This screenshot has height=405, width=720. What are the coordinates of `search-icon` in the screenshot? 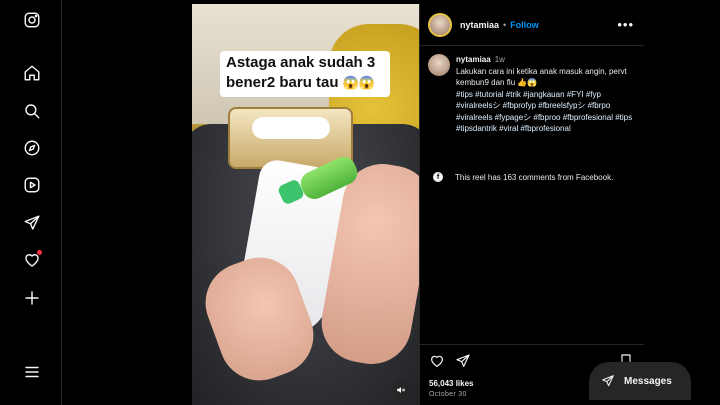 It's located at (32, 111).